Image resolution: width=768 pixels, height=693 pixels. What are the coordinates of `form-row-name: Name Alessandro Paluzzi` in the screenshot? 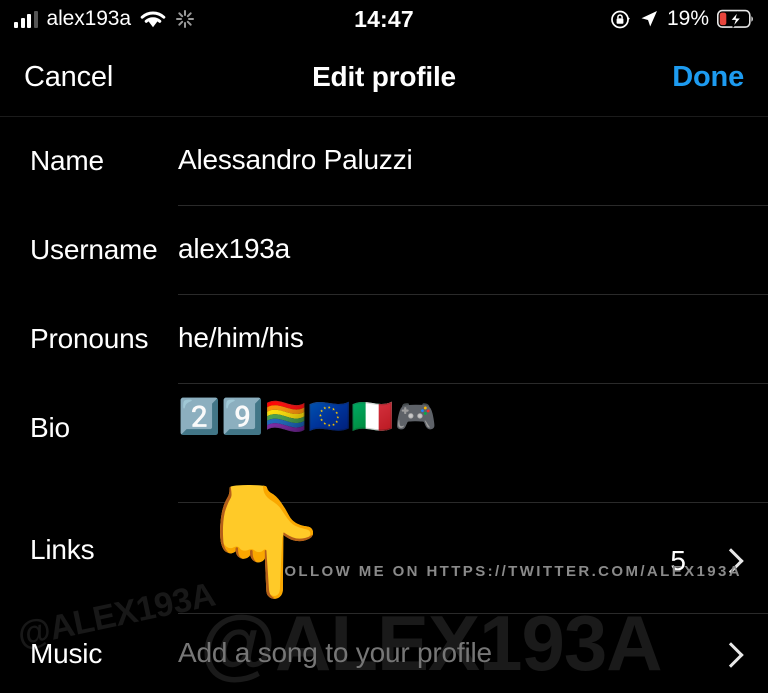 It's located at (384, 161).